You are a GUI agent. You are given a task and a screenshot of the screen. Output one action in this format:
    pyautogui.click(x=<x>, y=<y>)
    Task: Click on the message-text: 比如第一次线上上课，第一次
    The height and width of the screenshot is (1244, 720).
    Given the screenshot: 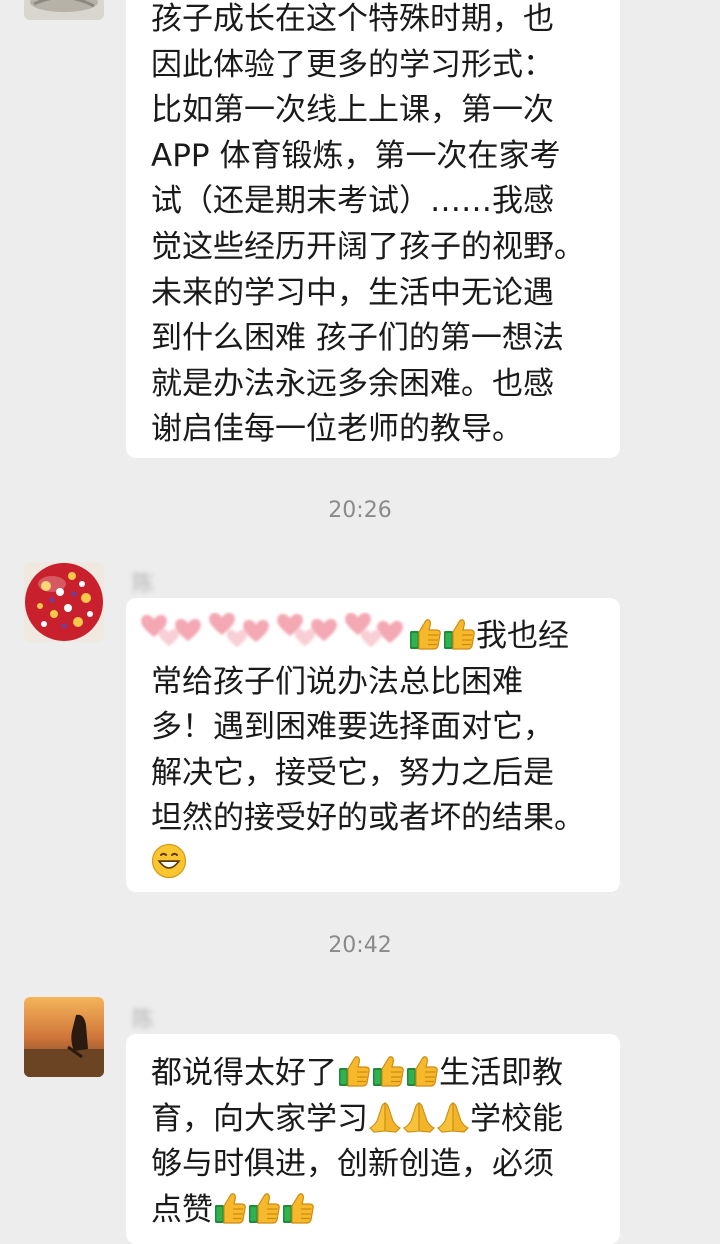 What is the action you would take?
    pyautogui.click(x=352, y=110)
    